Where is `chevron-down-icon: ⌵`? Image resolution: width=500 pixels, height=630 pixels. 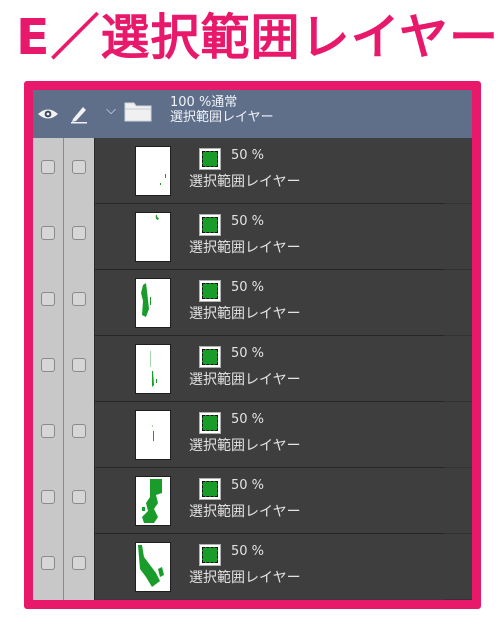
chevron-down-icon: ⌵ is located at coordinates (111, 111).